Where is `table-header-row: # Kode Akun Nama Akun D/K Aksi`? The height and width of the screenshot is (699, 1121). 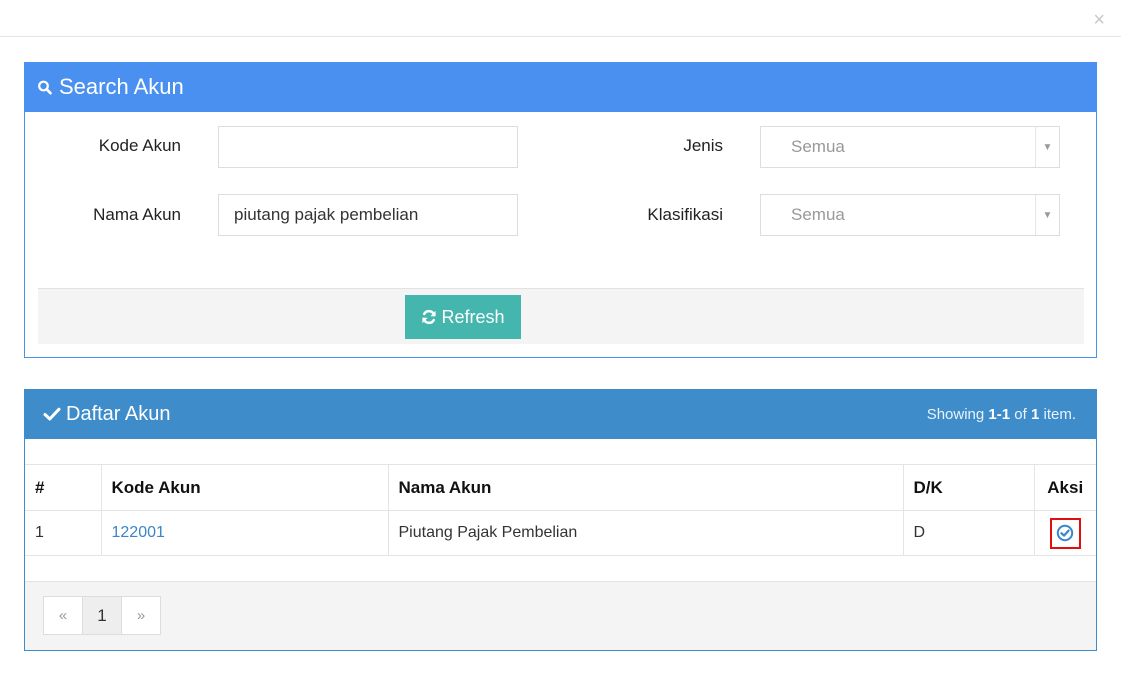 table-header-row: # Kode Akun Nama Akun D/K Aksi is located at coordinates (560, 487).